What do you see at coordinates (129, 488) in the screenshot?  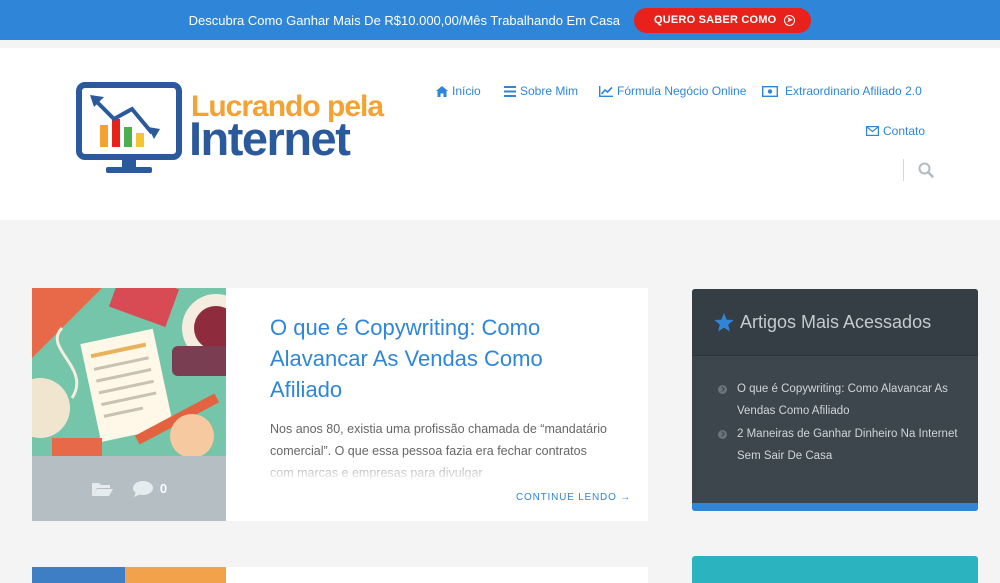 I see `post-meta: 0` at bounding box center [129, 488].